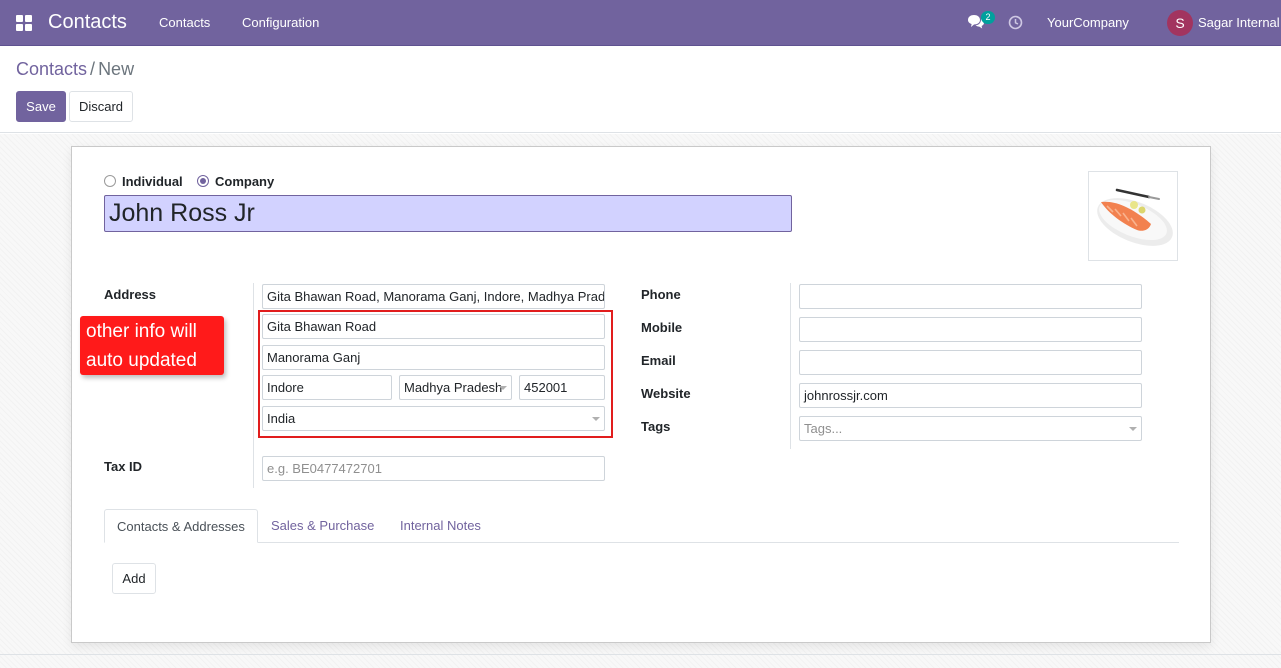  What do you see at coordinates (640, 89) in the screenshot?
I see `control-panel: Contacts / New Save Discard` at bounding box center [640, 89].